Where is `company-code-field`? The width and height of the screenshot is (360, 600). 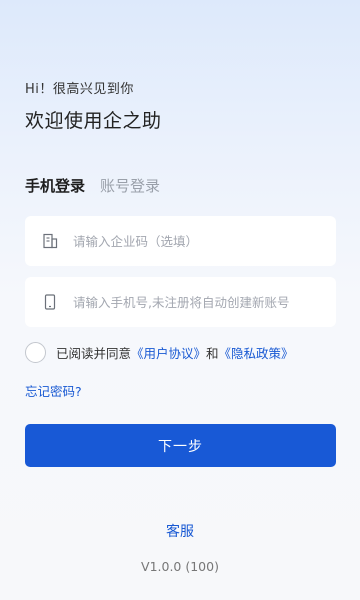
company-code-field is located at coordinates (180, 241).